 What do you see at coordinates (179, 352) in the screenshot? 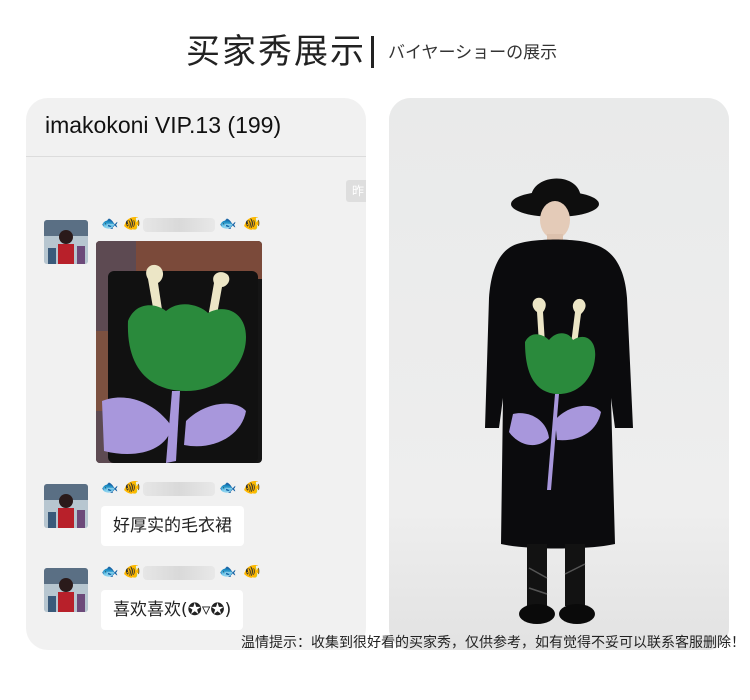
I see `sent-photo` at bounding box center [179, 352].